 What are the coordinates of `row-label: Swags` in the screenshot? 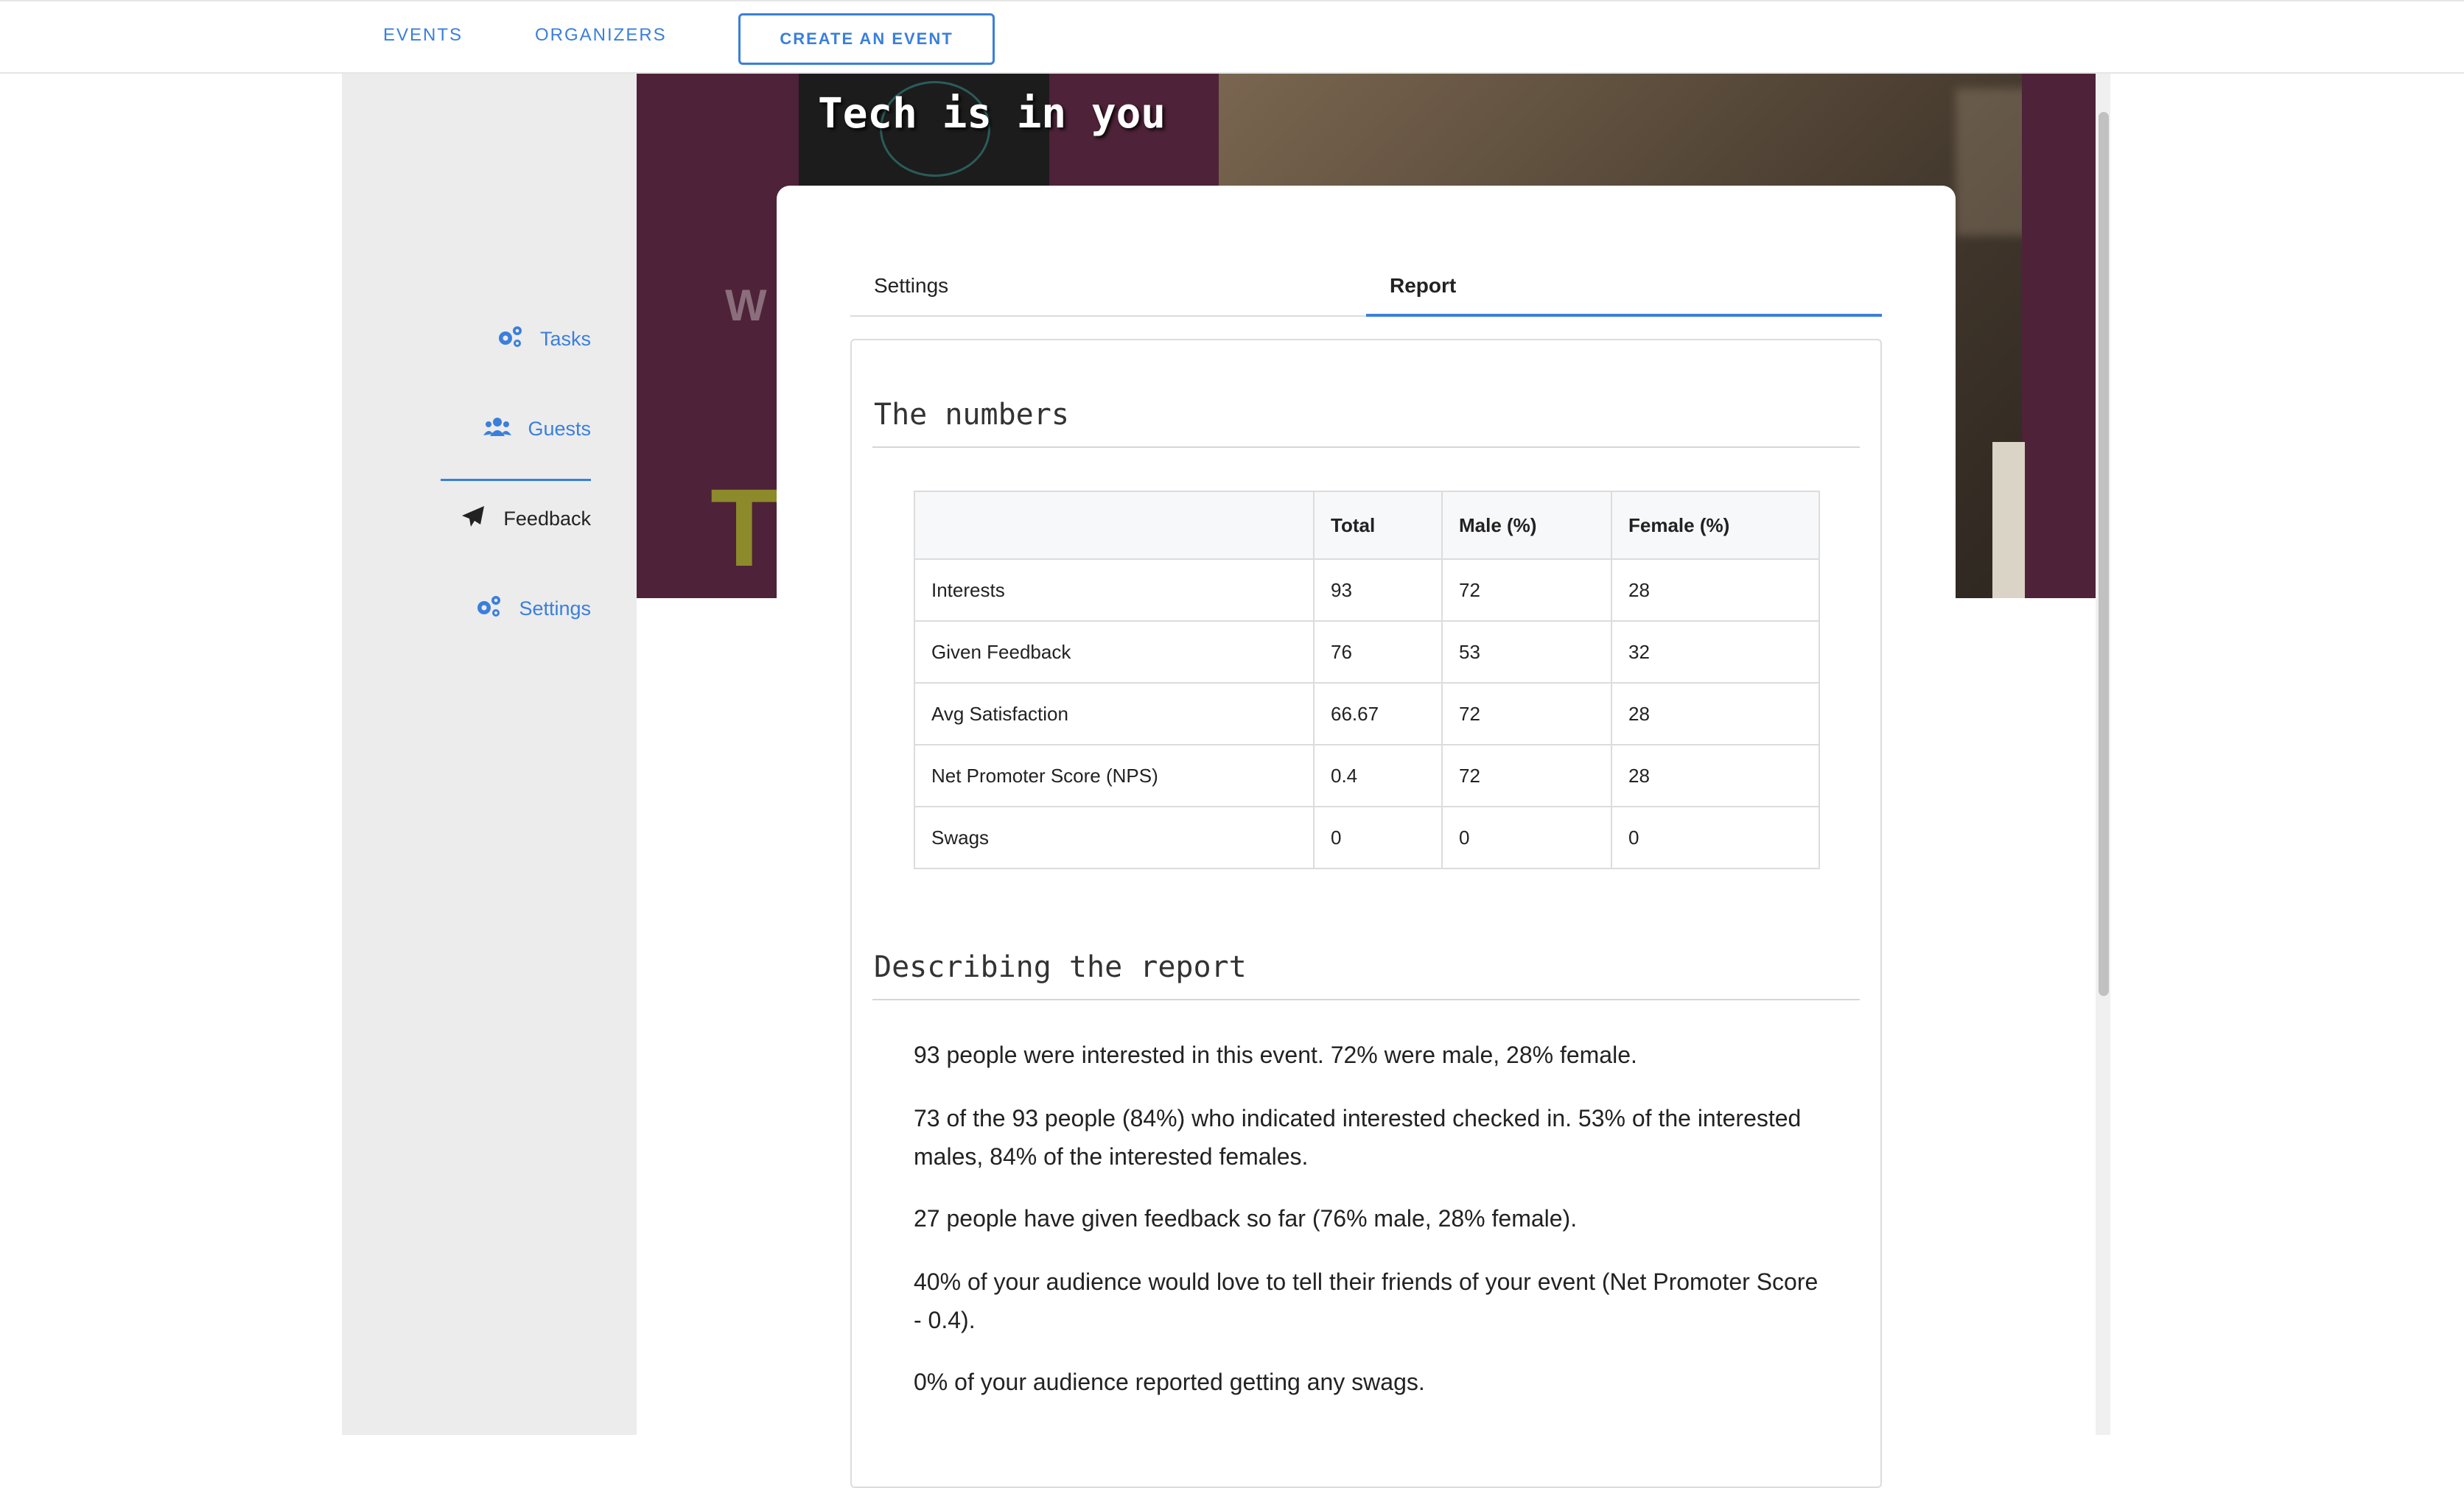 It's located at (1114, 837).